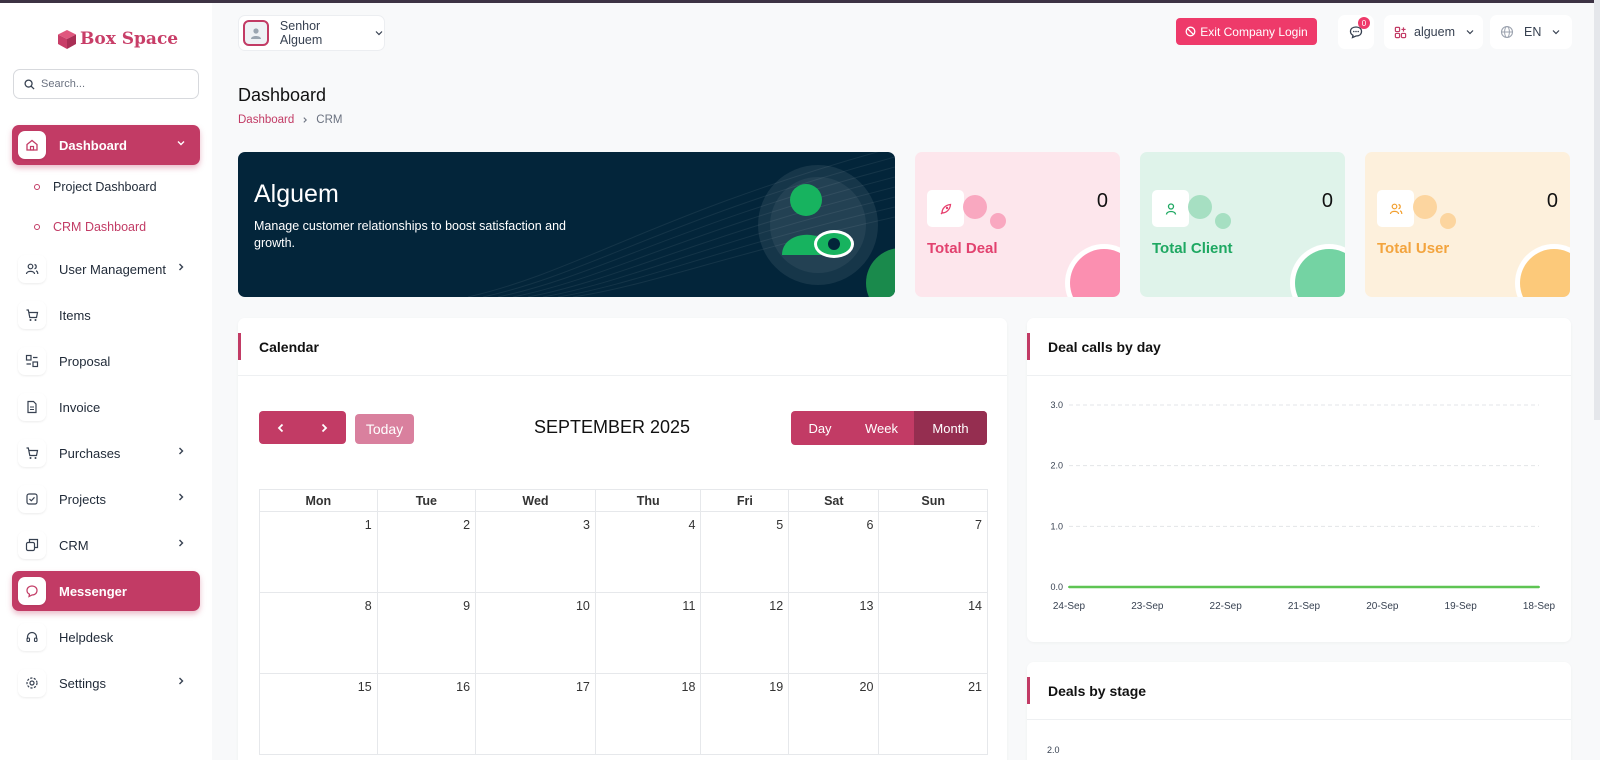  What do you see at coordinates (1382, 606) in the screenshot?
I see `x-tick-label: 20-Sep` at bounding box center [1382, 606].